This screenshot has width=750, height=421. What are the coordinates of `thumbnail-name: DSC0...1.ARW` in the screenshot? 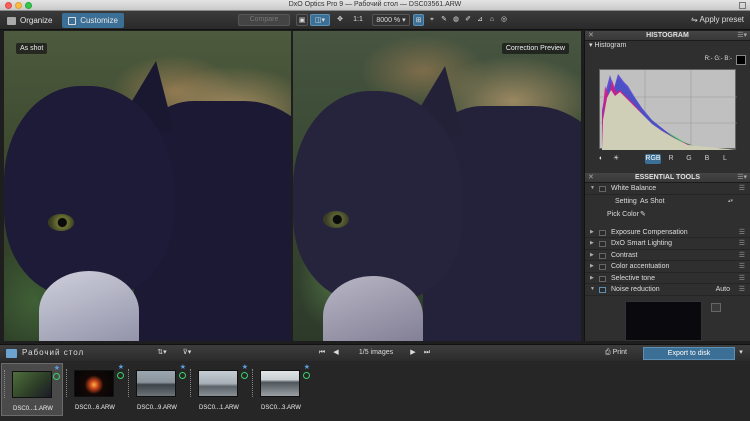 It's located at (219, 408).